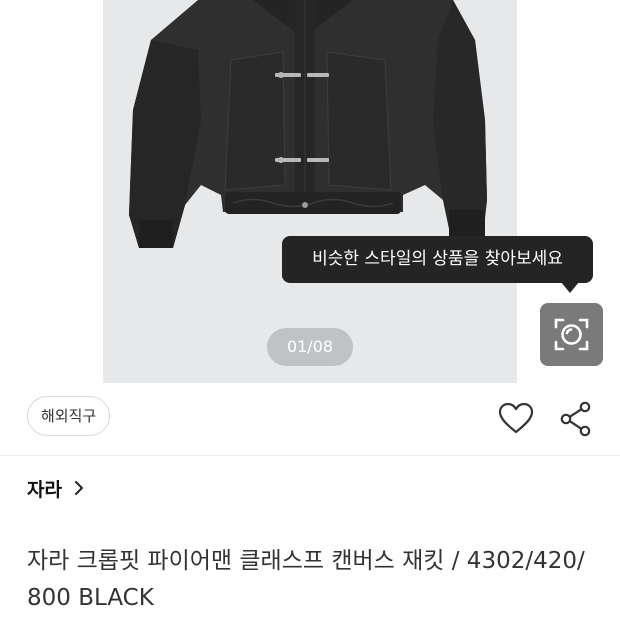 The image size is (620, 620). I want to click on camera-lens-icon, so click(571, 334).